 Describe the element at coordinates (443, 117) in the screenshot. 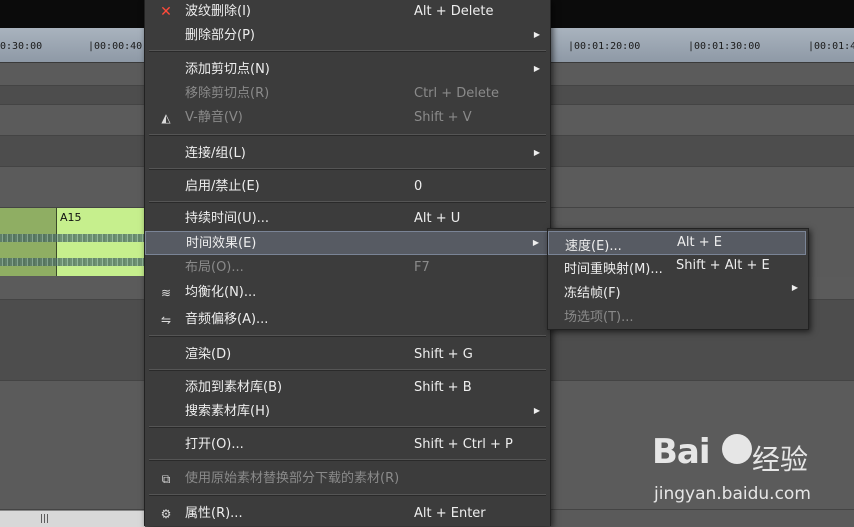

I see `menu-item-shortcut: Shift + V` at that location.